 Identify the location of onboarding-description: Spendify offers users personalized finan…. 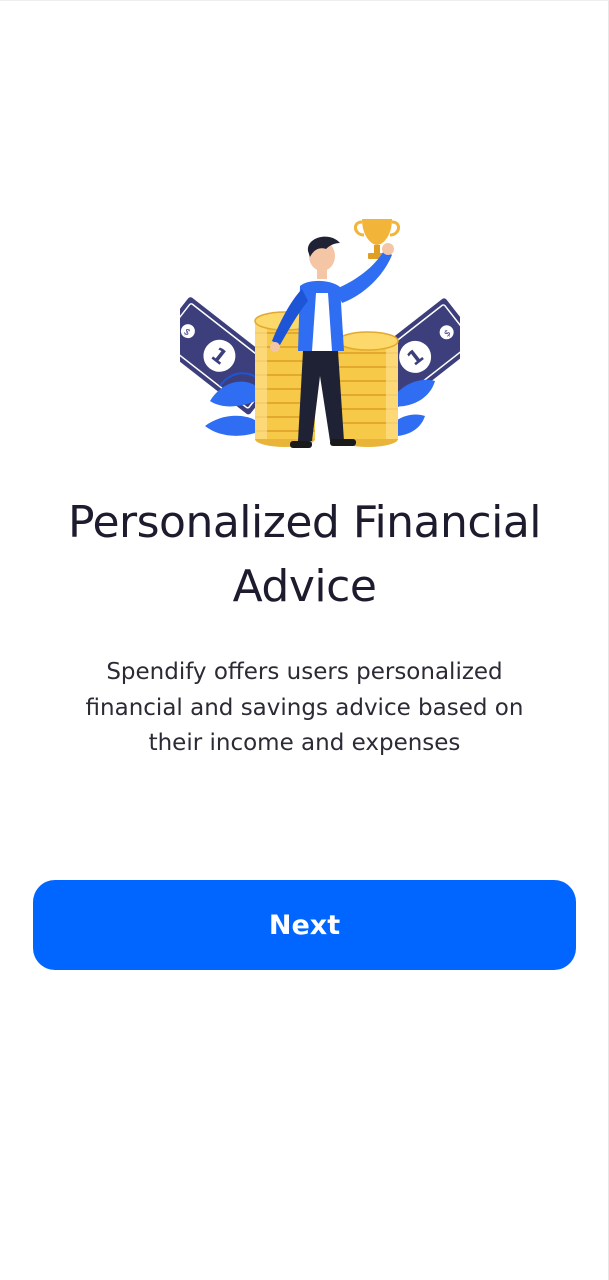
(304, 707).